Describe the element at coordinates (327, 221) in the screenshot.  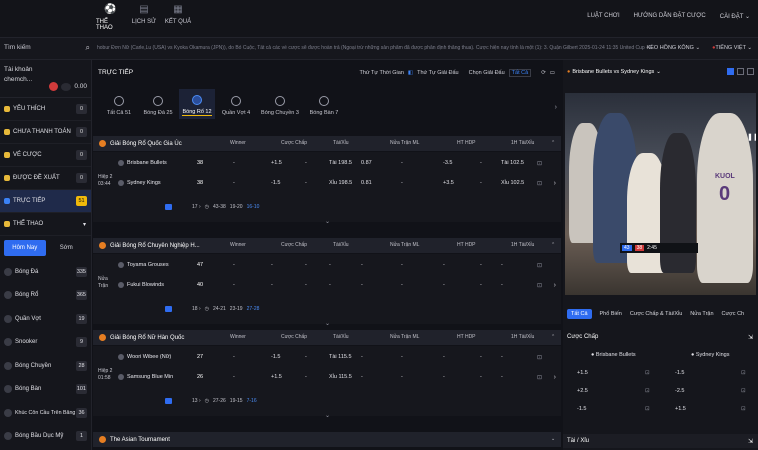
I see `expand-chevron-icon: ⌄` at that location.